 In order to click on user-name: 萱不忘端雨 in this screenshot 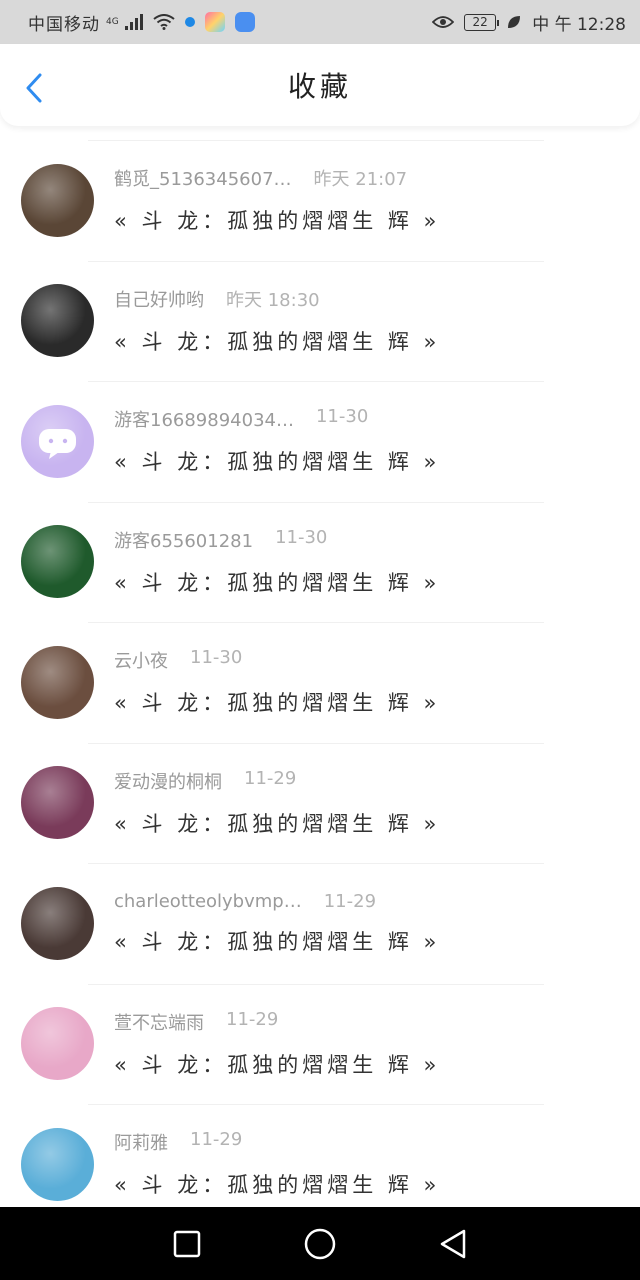, I will do `click(159, 1023)`.